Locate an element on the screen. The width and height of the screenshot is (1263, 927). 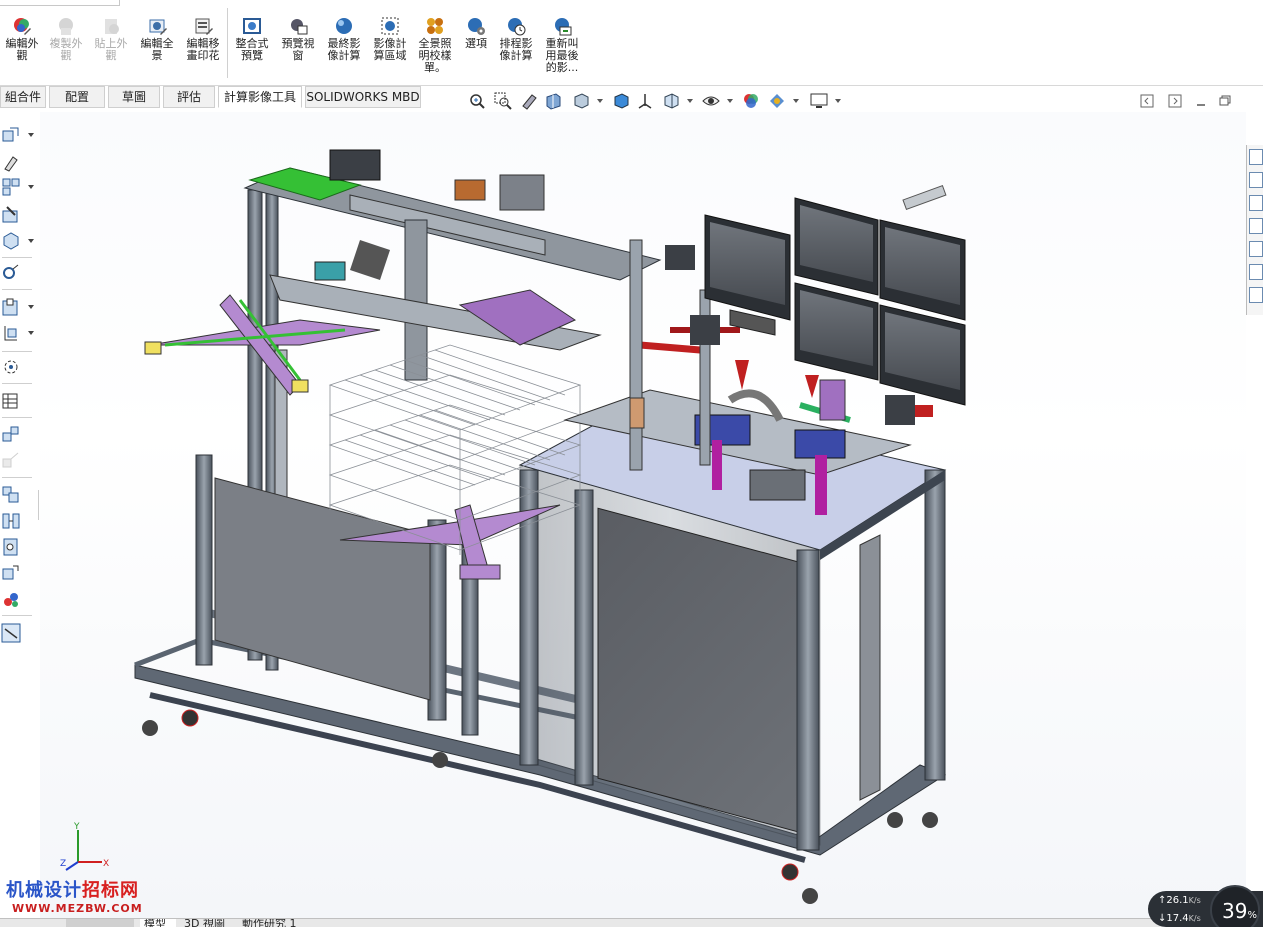
hide-show-items-icon is located at coordinates (645, 101).